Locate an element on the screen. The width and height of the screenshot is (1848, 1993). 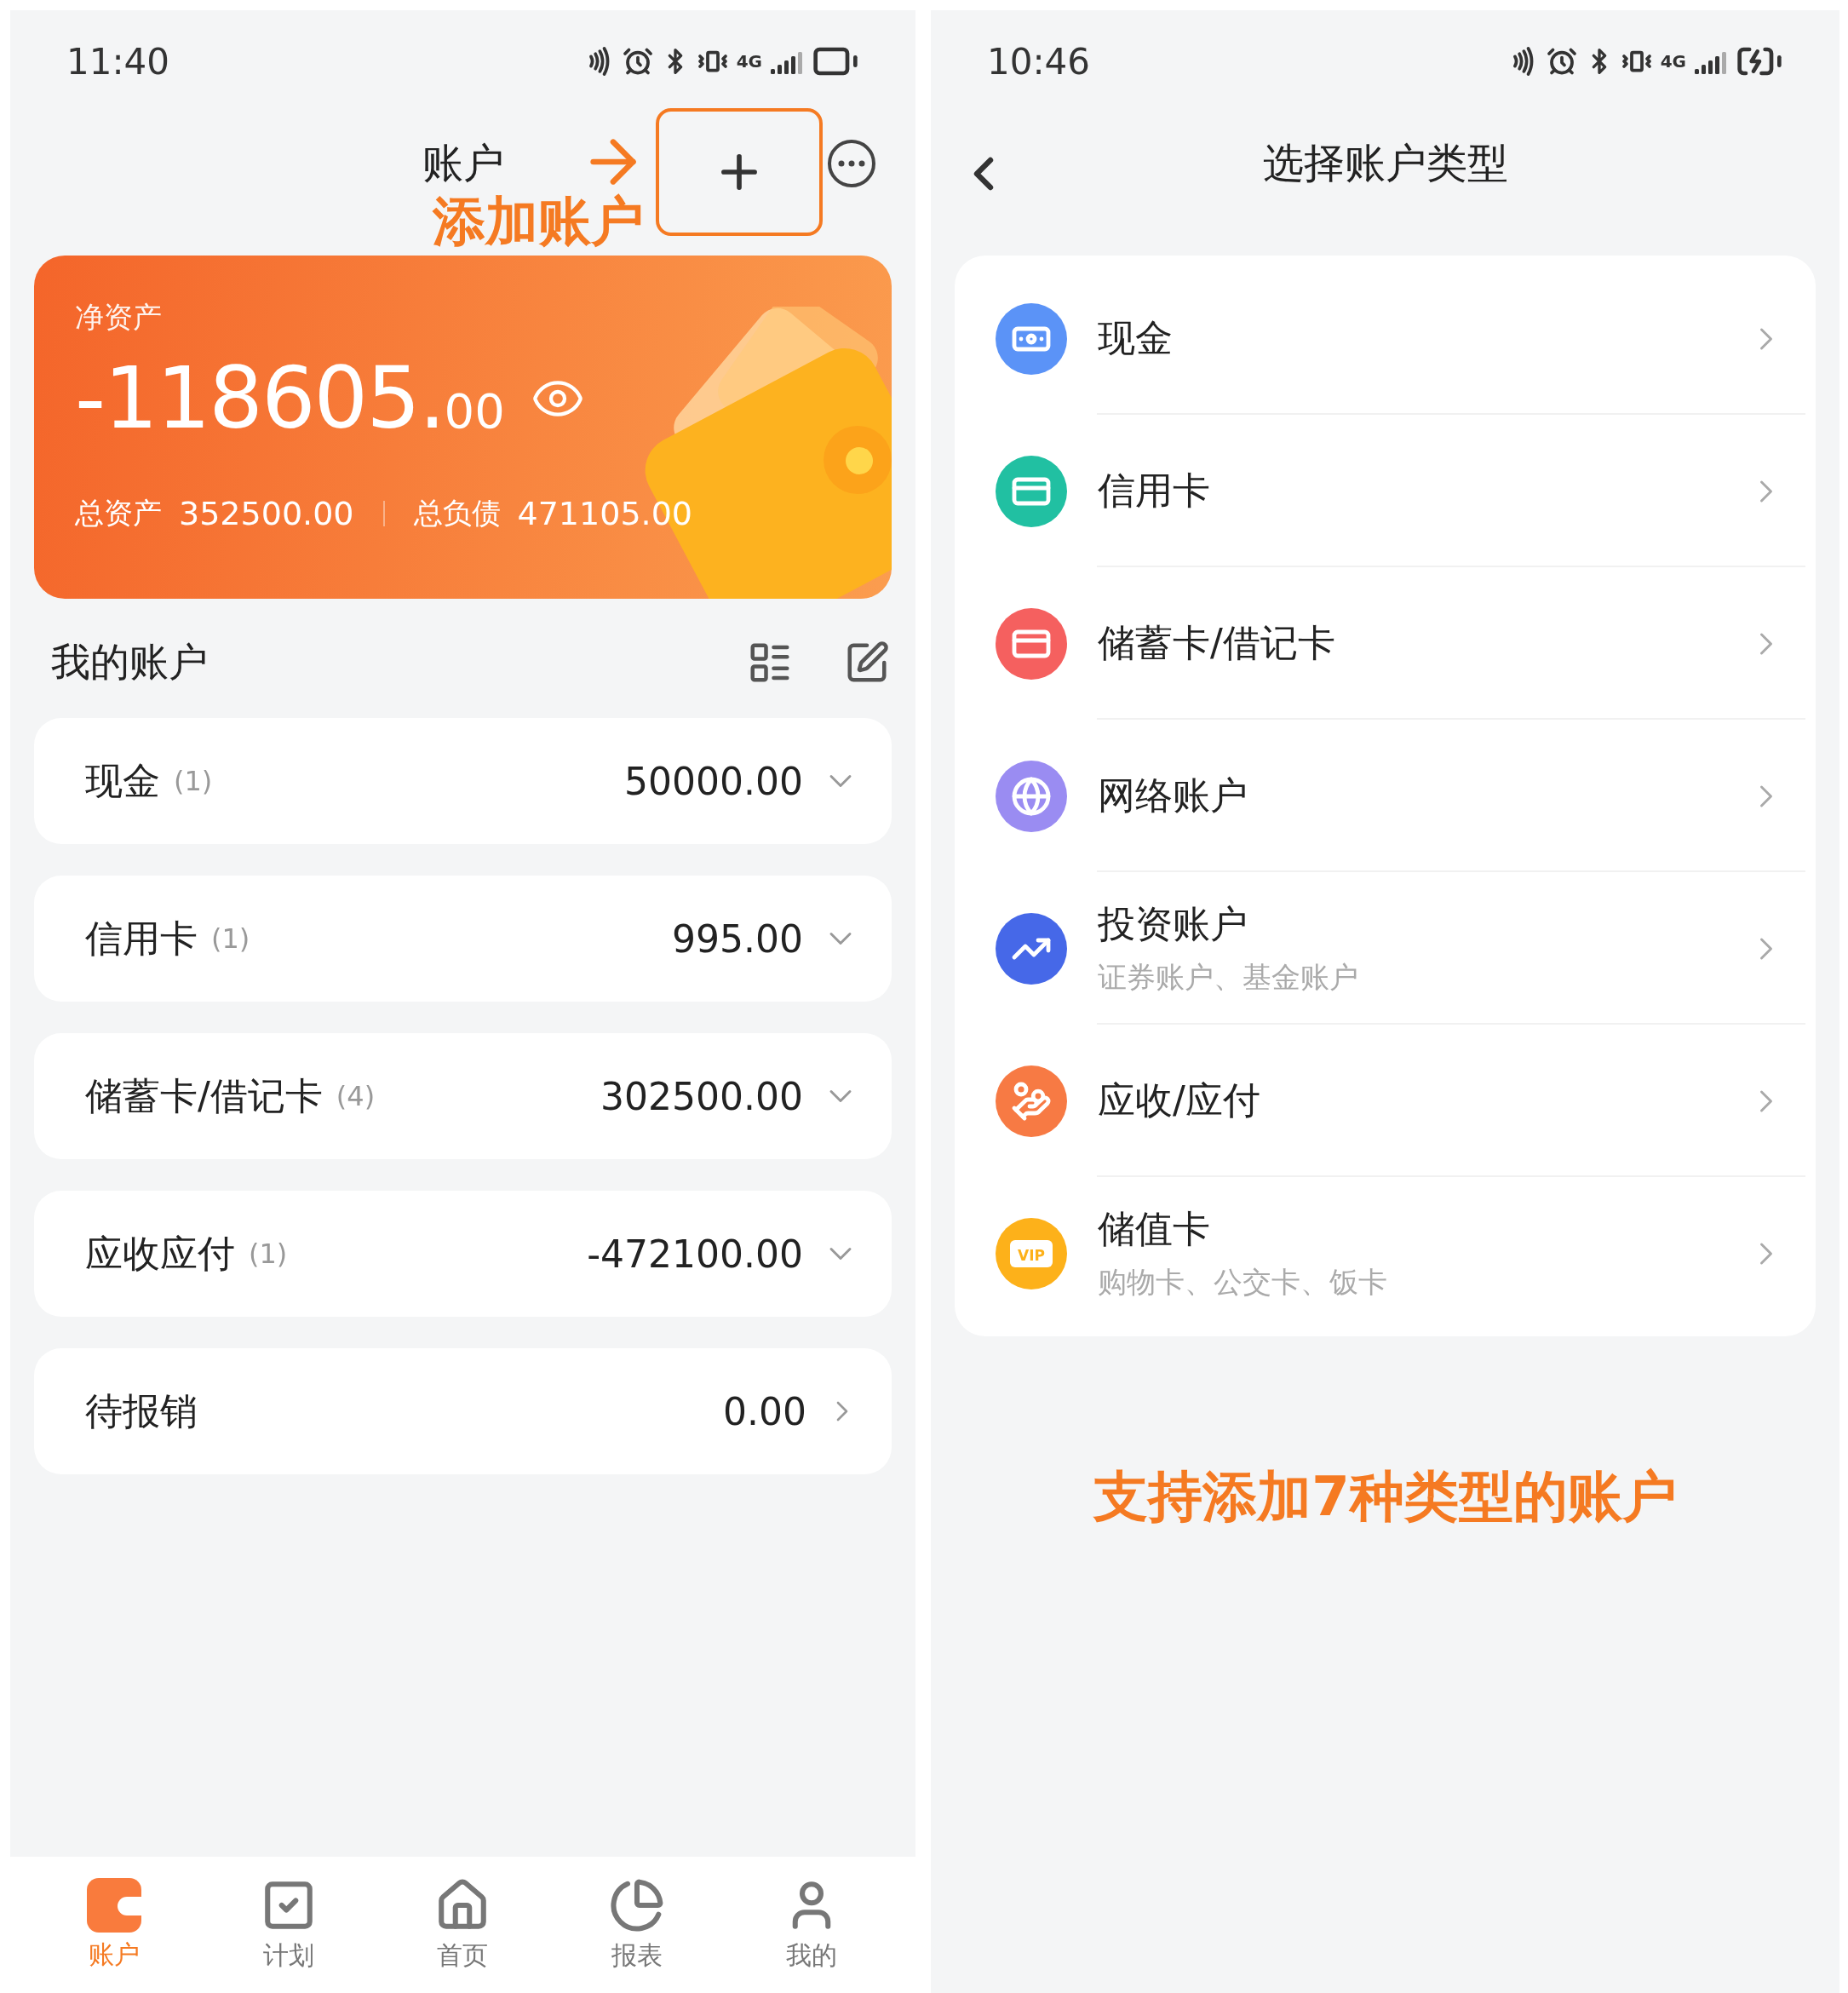
account-row: 现金 (1) 50000.00 is located at coordinates (463, 781).